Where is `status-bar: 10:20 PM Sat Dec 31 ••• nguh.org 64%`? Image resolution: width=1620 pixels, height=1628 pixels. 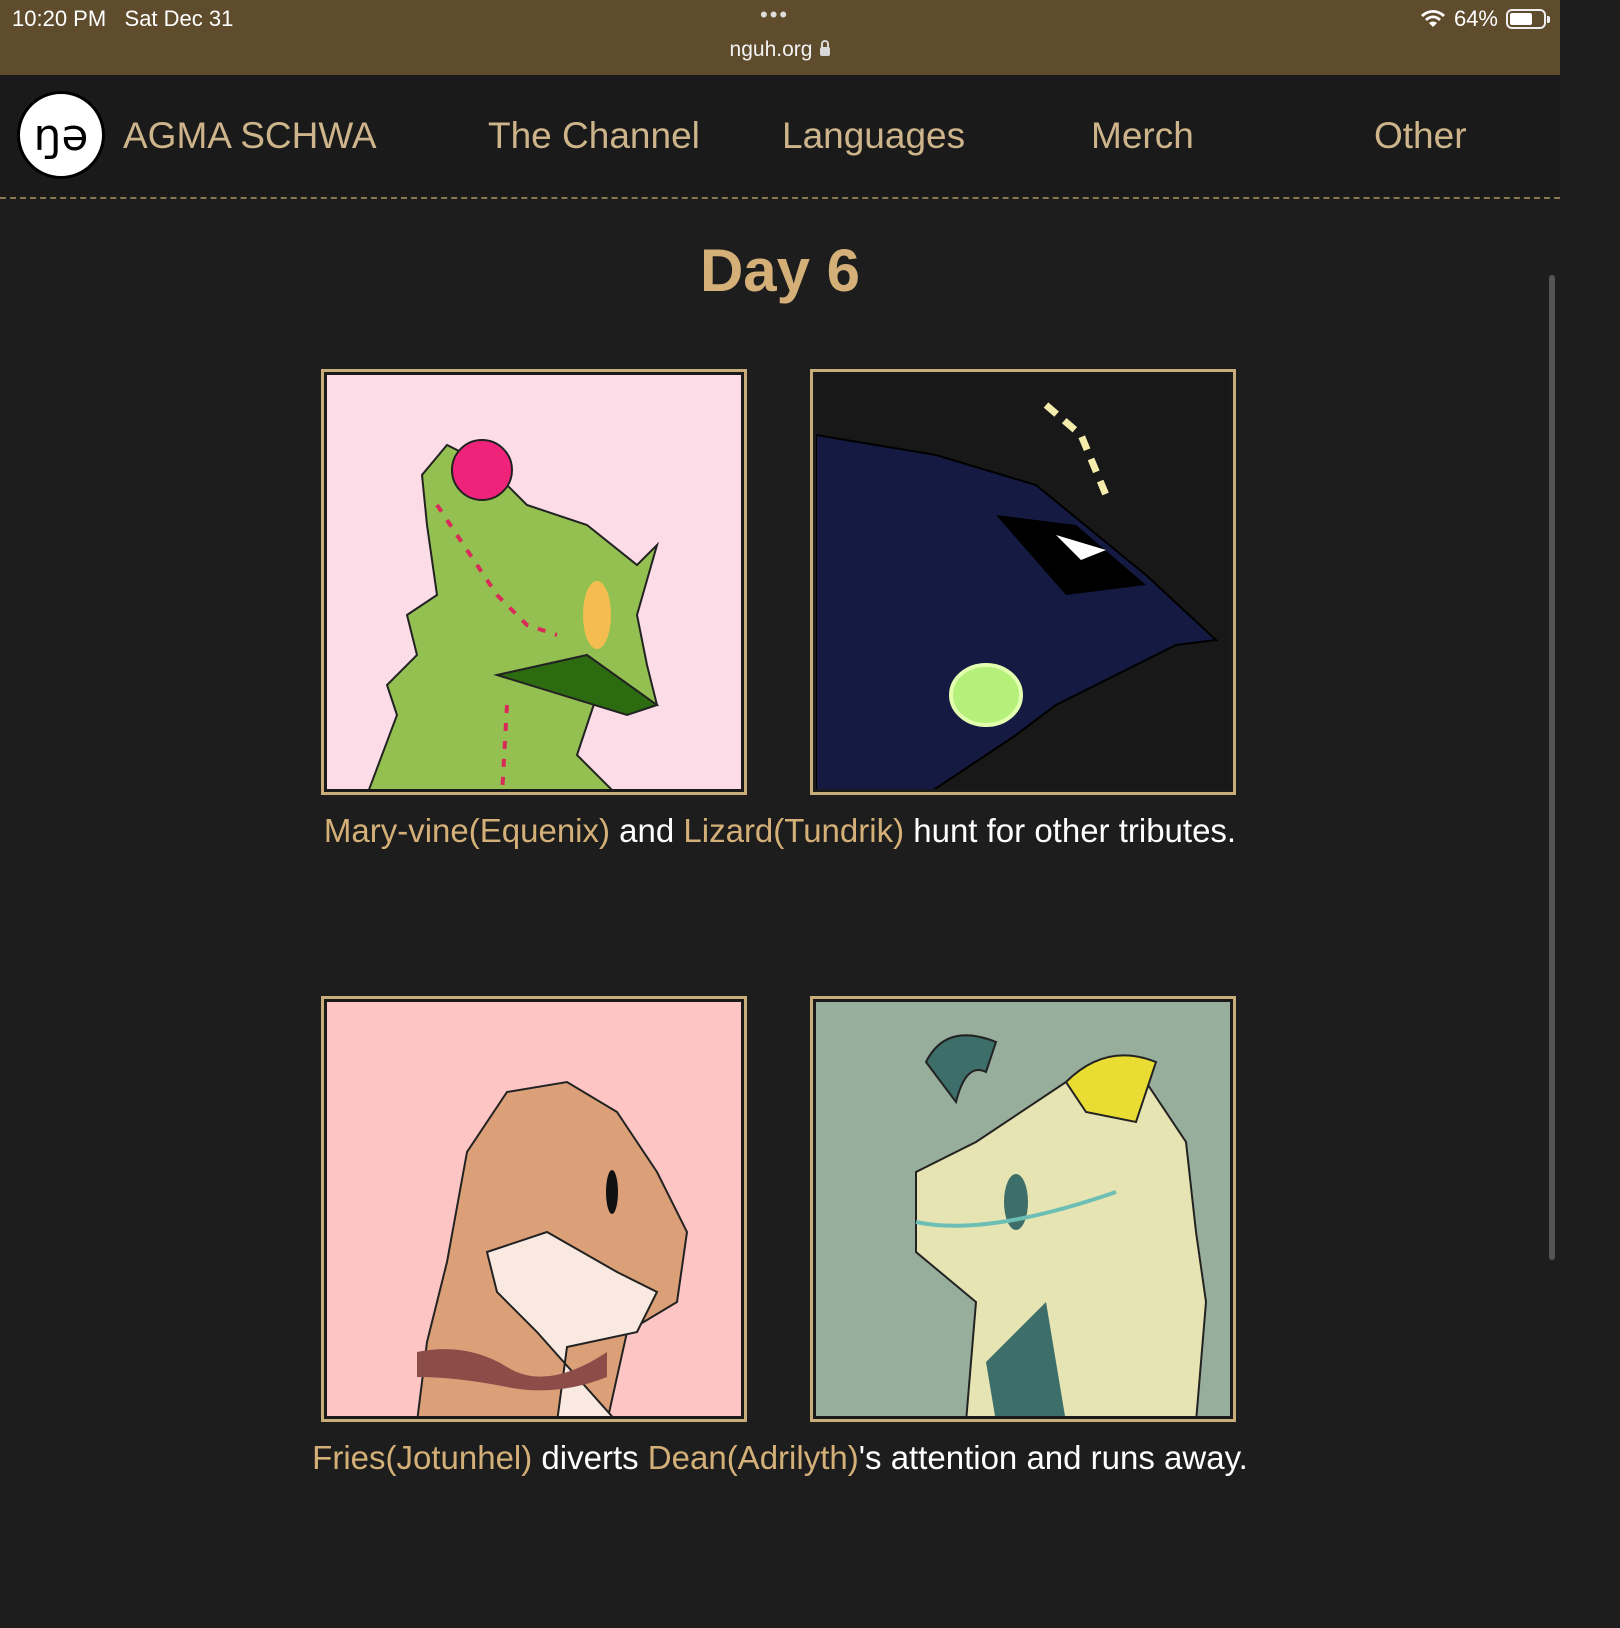 status-bar: 10:20 PM Sat Dec 31 ••• nguh.org 64% is located at coordinates (780, 37).